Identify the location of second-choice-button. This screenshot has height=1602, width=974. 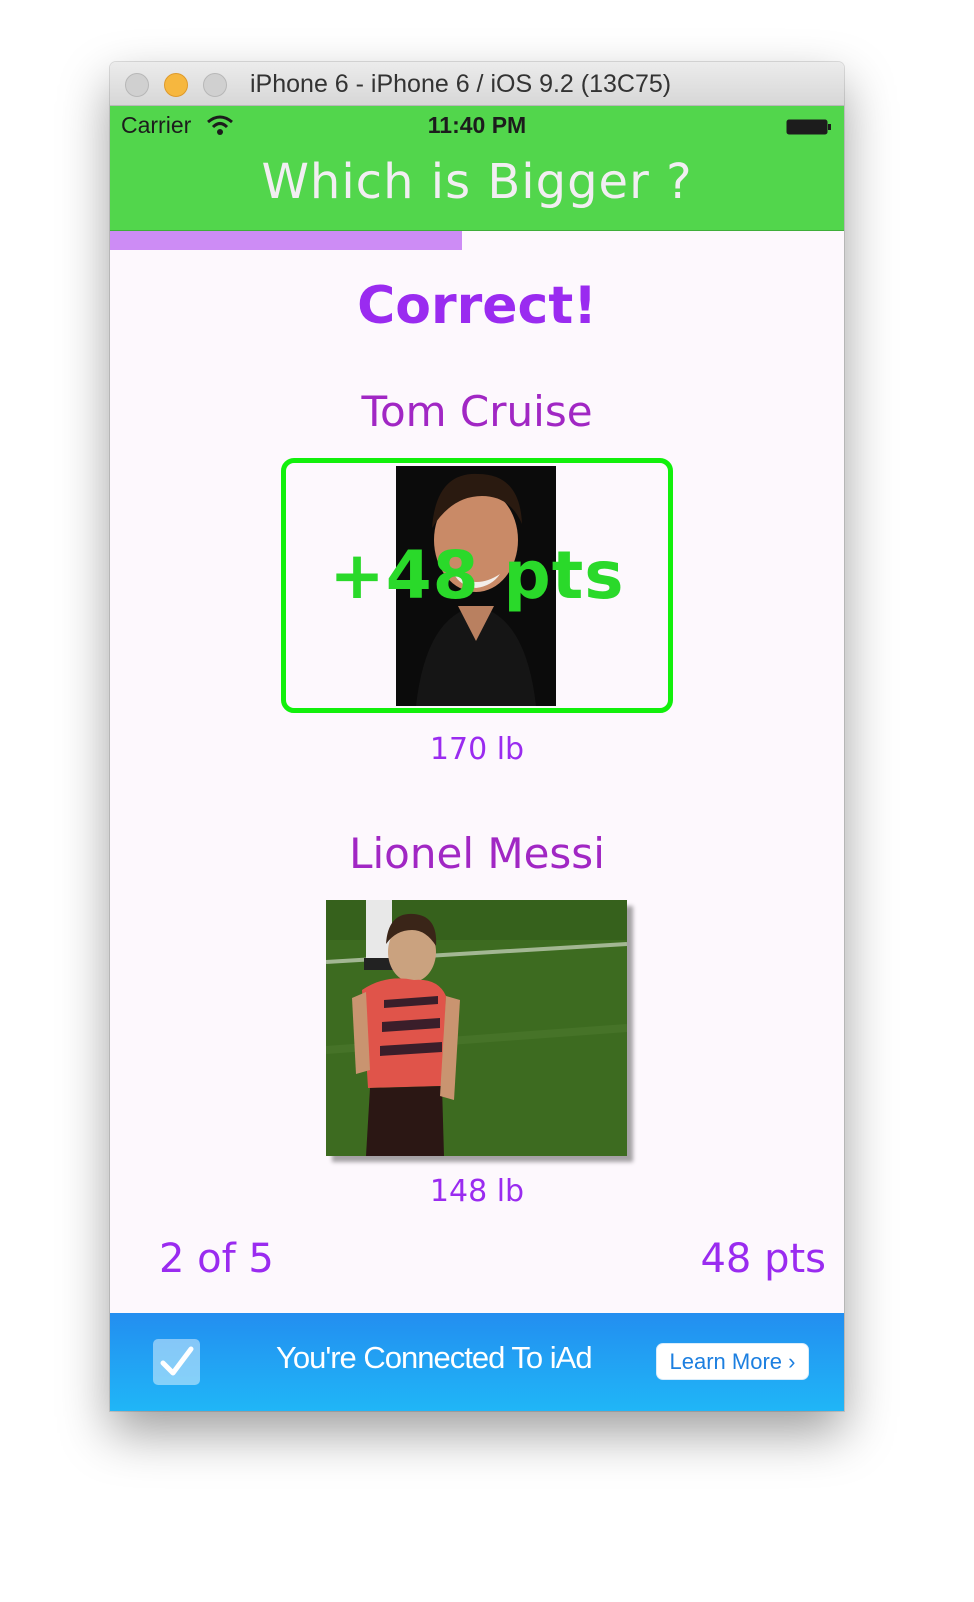
(476, 1028).